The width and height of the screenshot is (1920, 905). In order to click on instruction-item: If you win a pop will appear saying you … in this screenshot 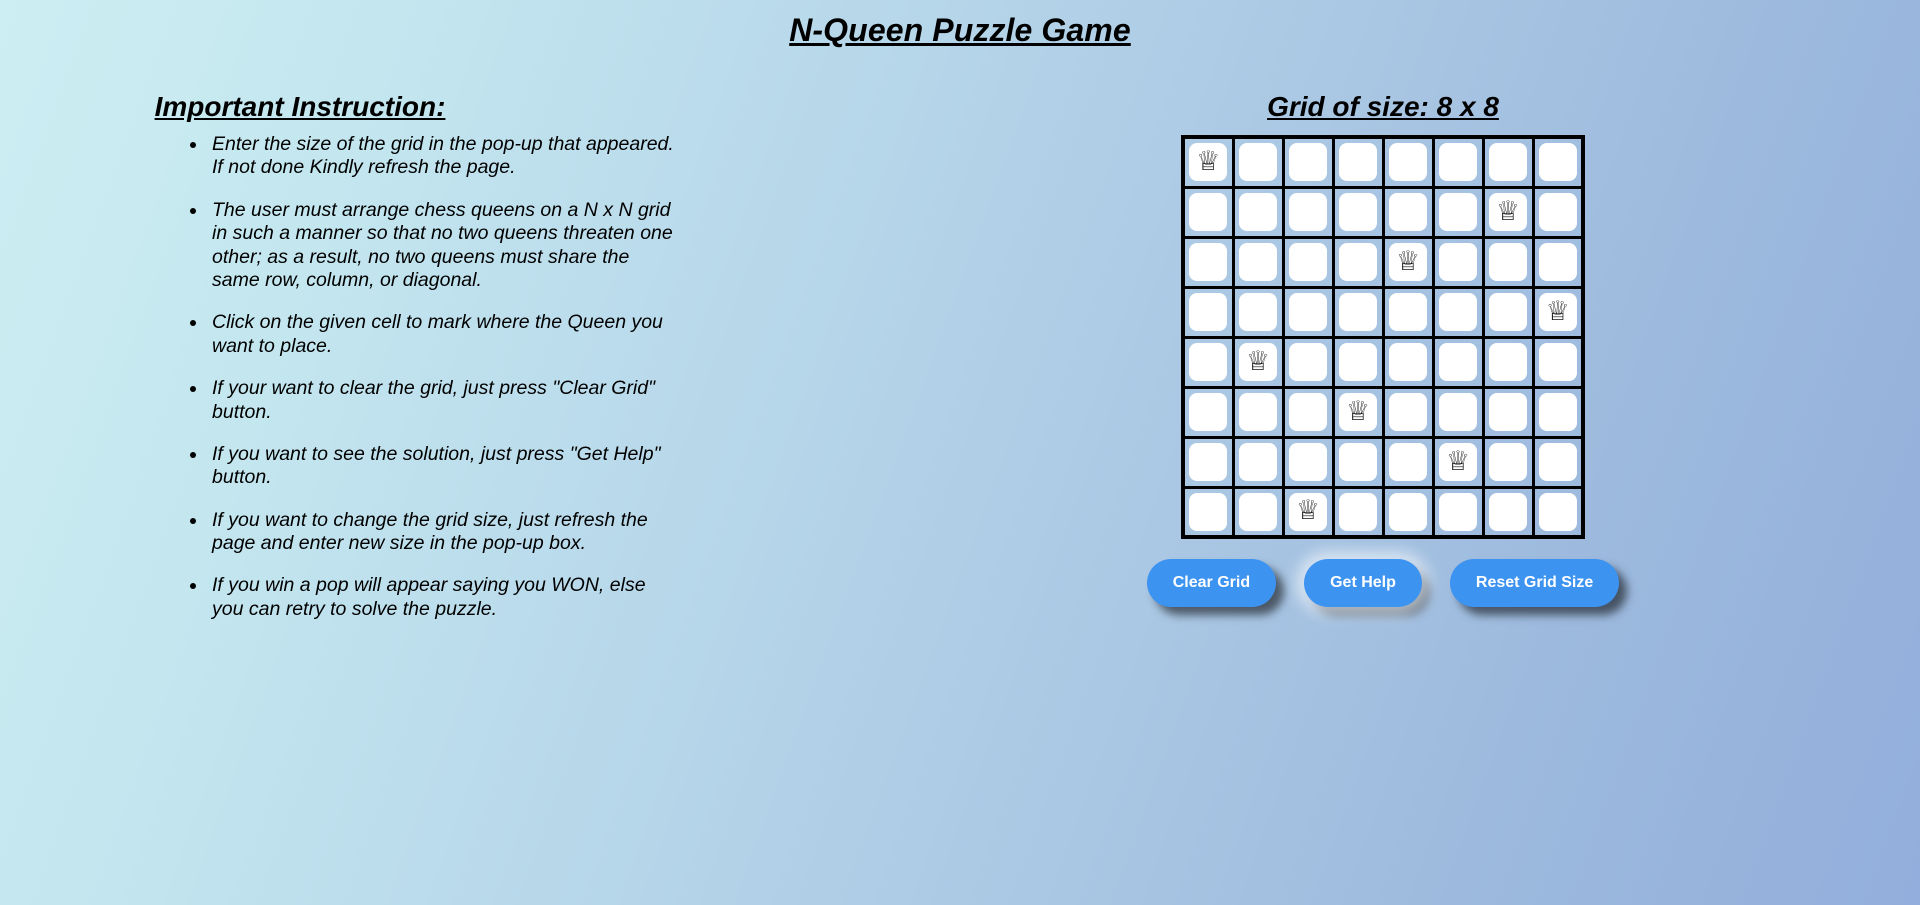, I will do `click(443, 597)`.